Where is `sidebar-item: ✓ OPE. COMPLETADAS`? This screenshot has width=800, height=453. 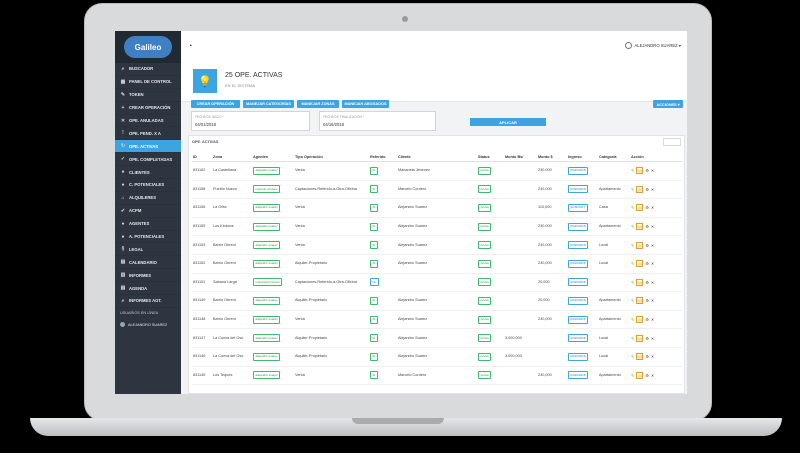 sidebar-item: ✓ OPE. COMPLETADAS is located at coordinates (148, 160).